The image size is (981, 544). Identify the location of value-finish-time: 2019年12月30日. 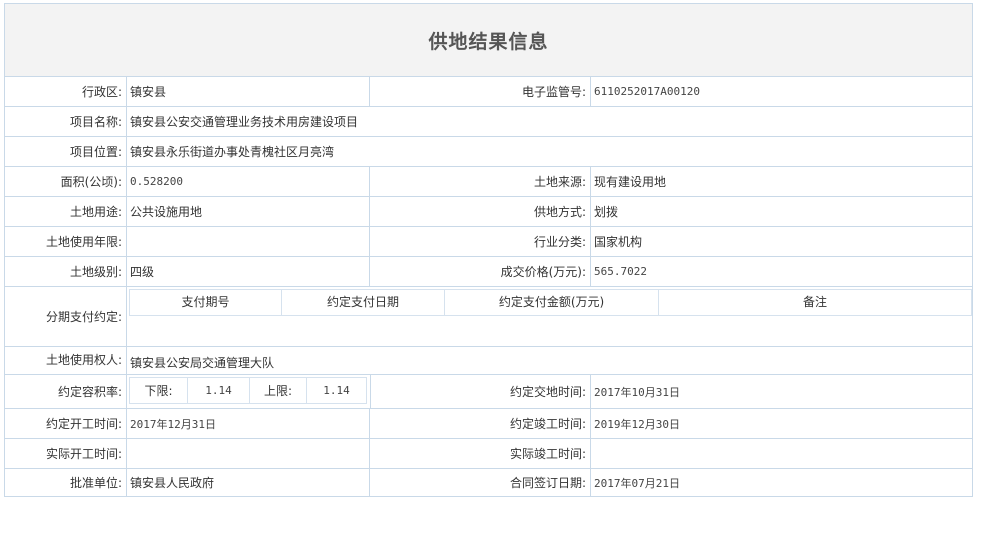
(637, 424).